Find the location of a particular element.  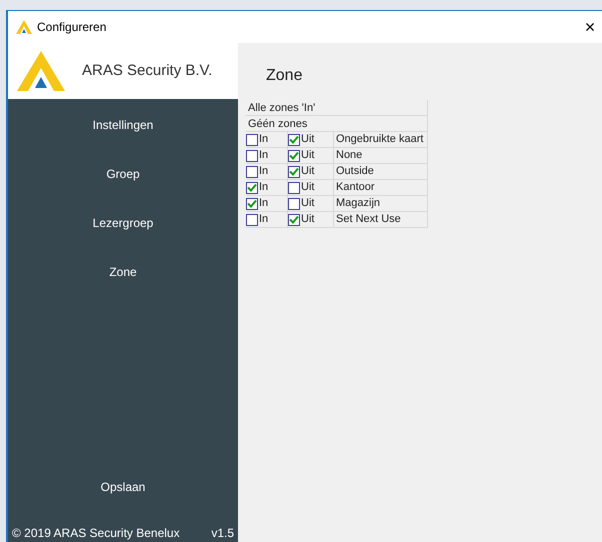

zone-name: Outside is located at coordinates (354, 172).